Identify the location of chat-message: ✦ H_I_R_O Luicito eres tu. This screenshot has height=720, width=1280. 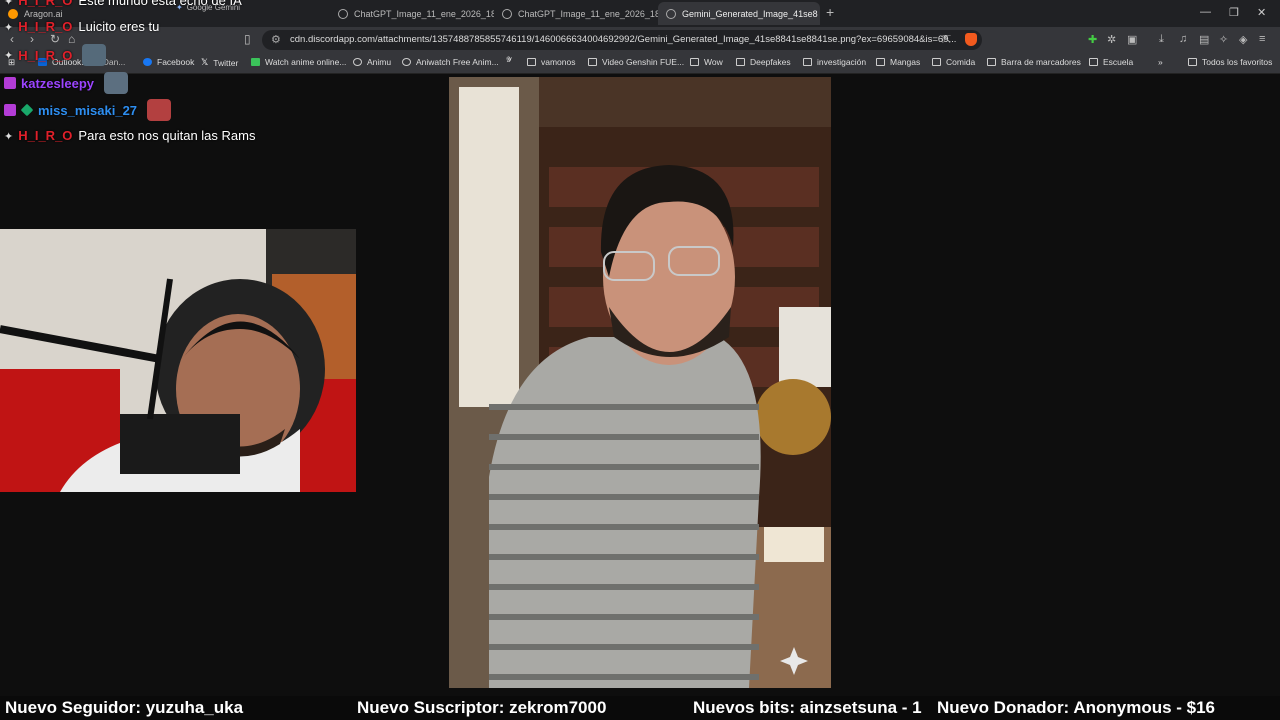
(81, 26).